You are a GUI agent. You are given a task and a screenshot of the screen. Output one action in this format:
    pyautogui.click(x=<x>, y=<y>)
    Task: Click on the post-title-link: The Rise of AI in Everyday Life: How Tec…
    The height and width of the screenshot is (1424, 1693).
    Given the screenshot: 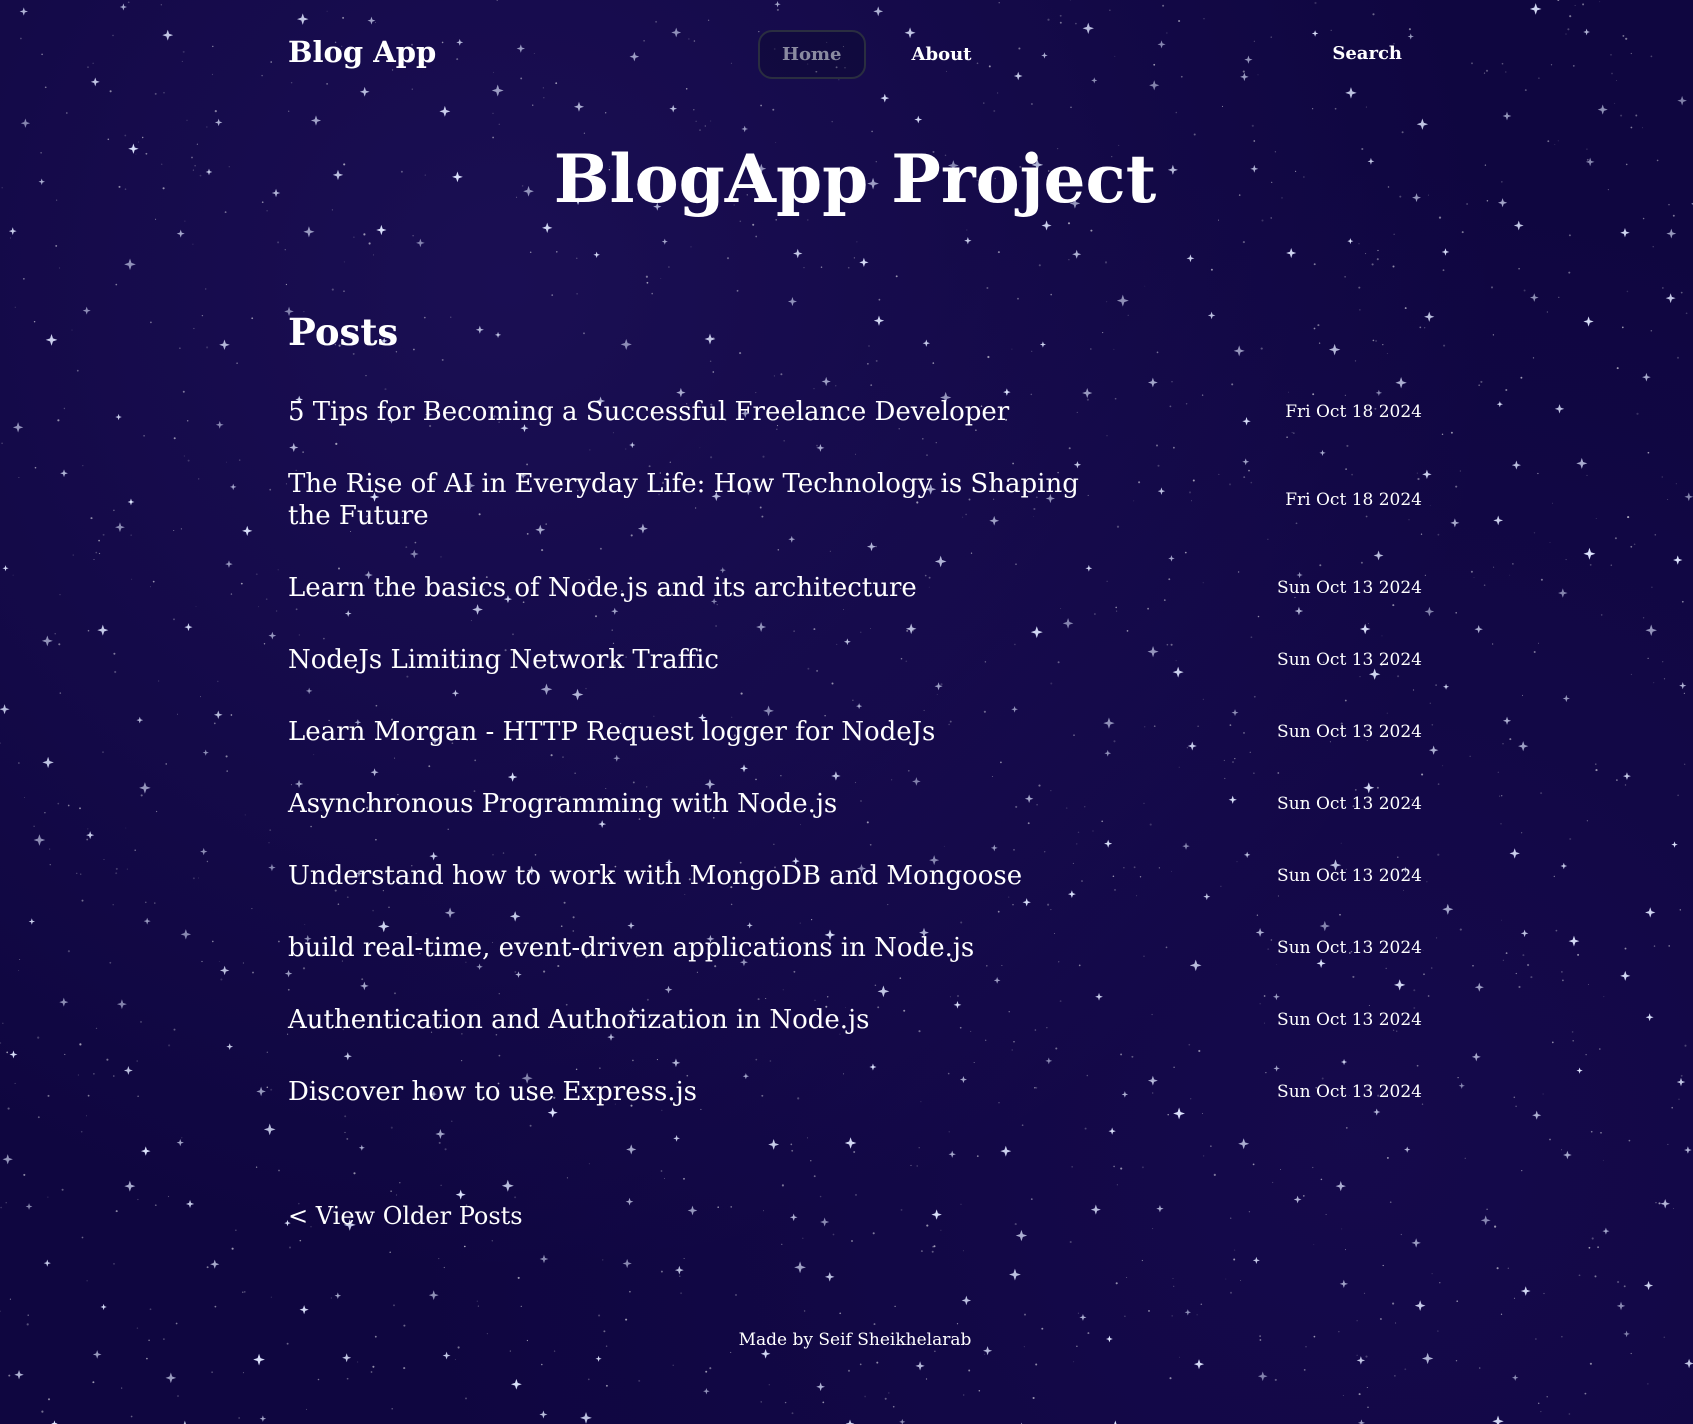 What is the action you would take?
    pyautogui.click(x=693, y=500)
    